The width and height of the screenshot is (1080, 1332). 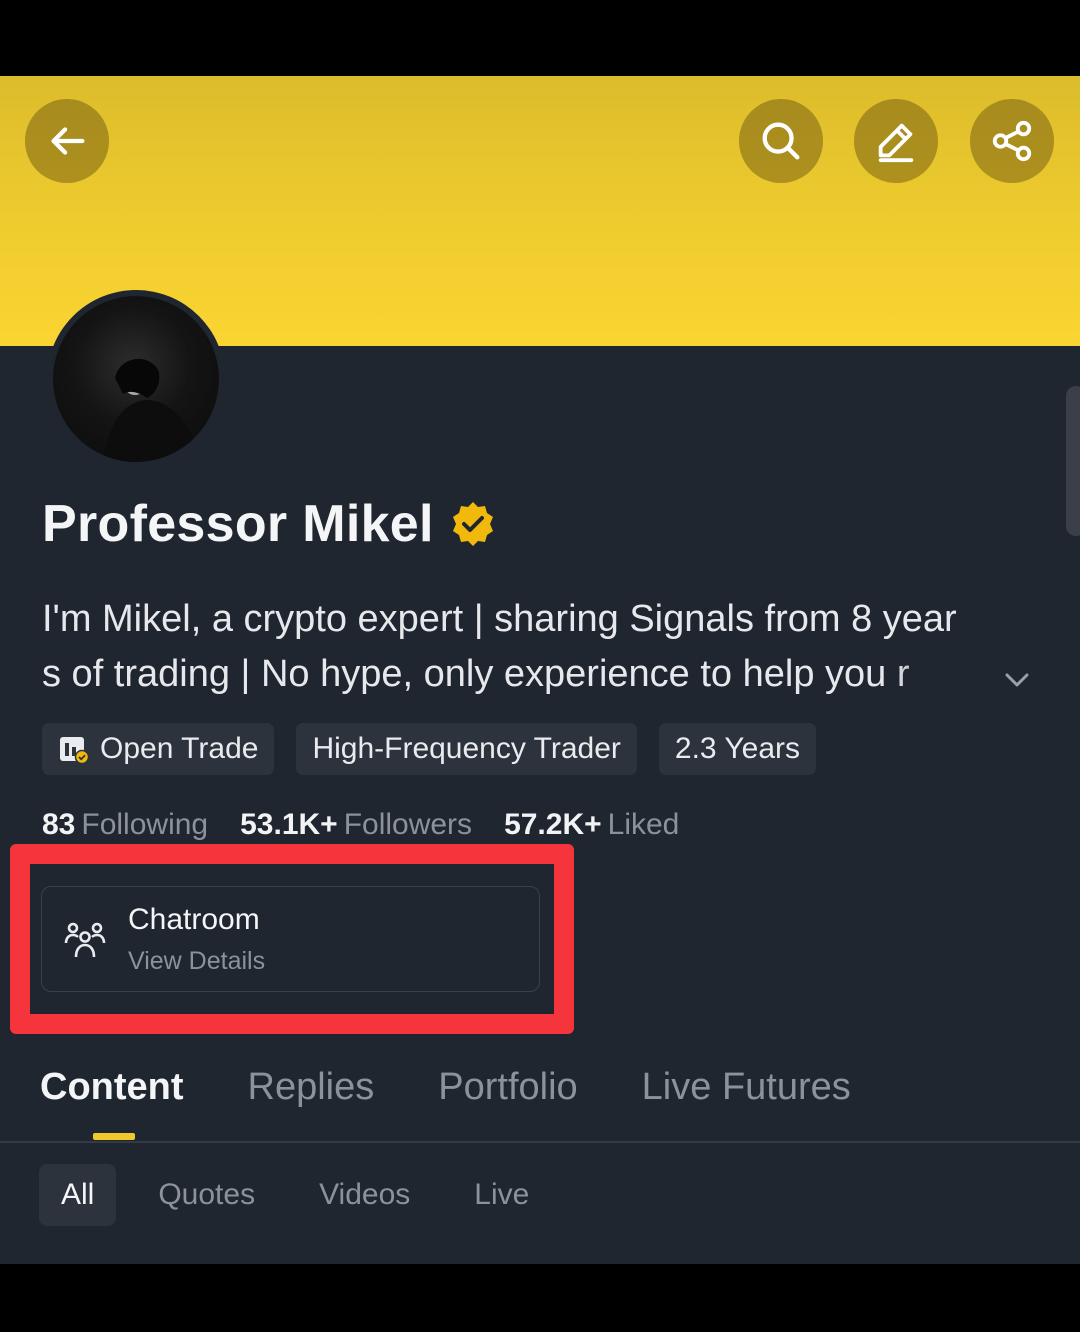 I want to click on tag-trader-type-label: High-Frequency Trader, so click(x=466, y=748).